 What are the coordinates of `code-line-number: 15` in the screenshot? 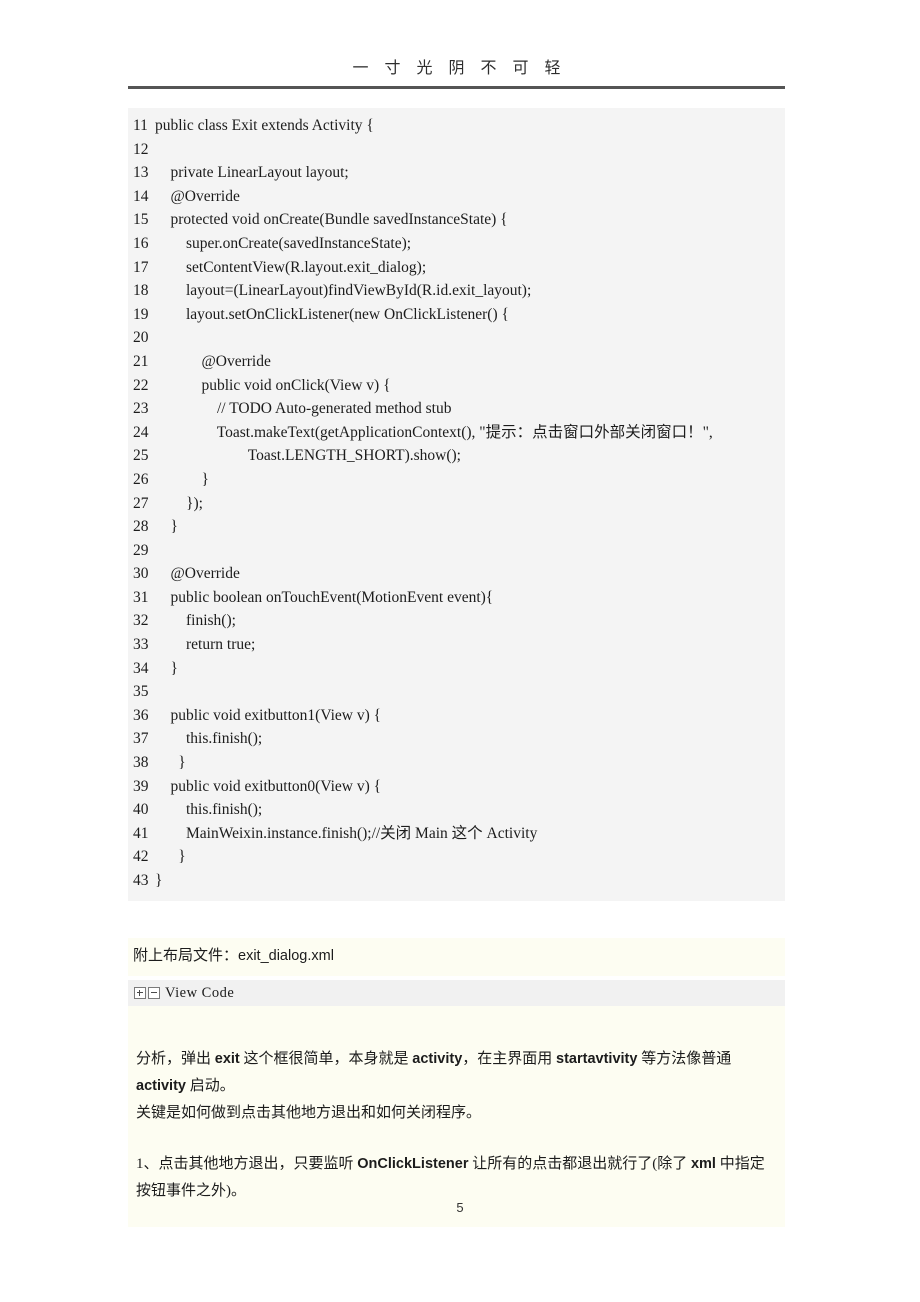 It's located at (141, 220).